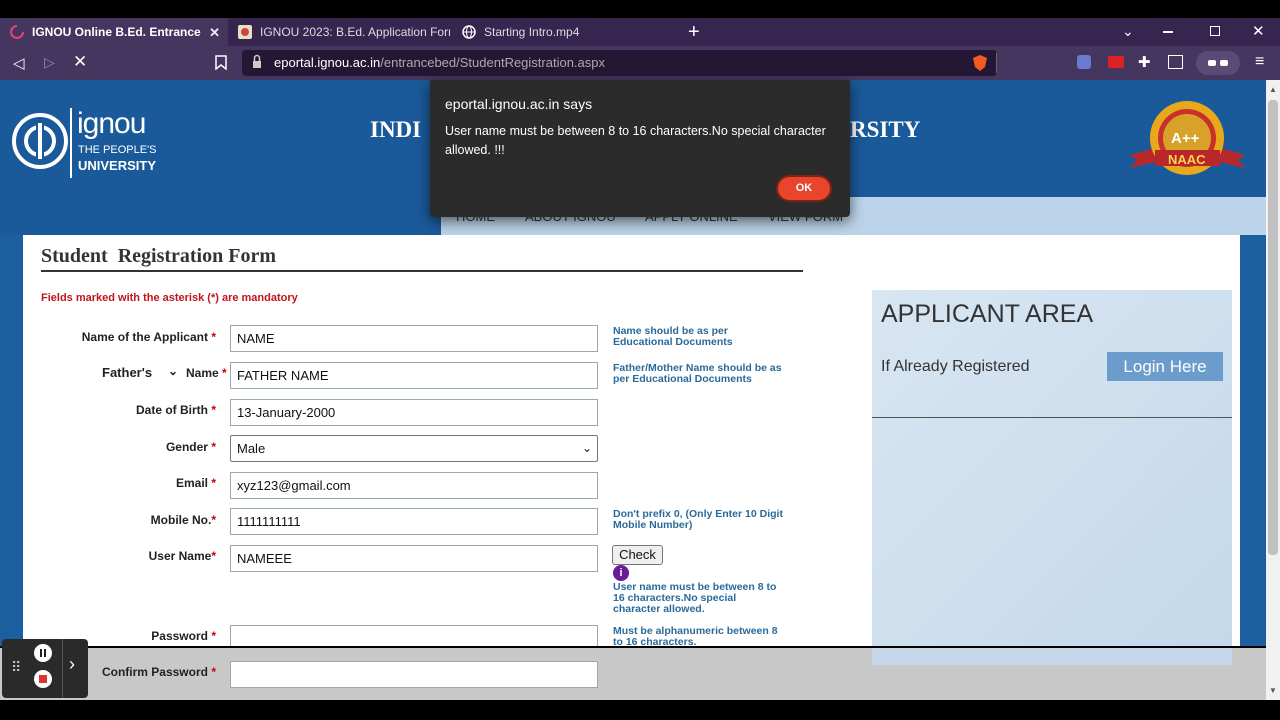 The width and height of the screenshot is (1280, 720). Describe the element at coordinates (221, 65) in the screenshot. I see `bookmark-icon` at that location.